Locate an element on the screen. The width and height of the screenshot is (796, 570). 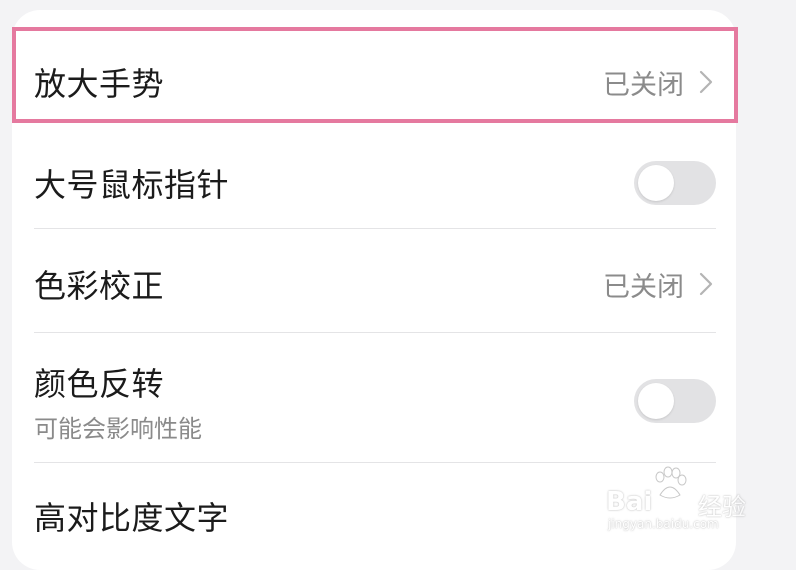
row-text: 颜色反转 可能会影响性能 is located at coordinates (118, 401).